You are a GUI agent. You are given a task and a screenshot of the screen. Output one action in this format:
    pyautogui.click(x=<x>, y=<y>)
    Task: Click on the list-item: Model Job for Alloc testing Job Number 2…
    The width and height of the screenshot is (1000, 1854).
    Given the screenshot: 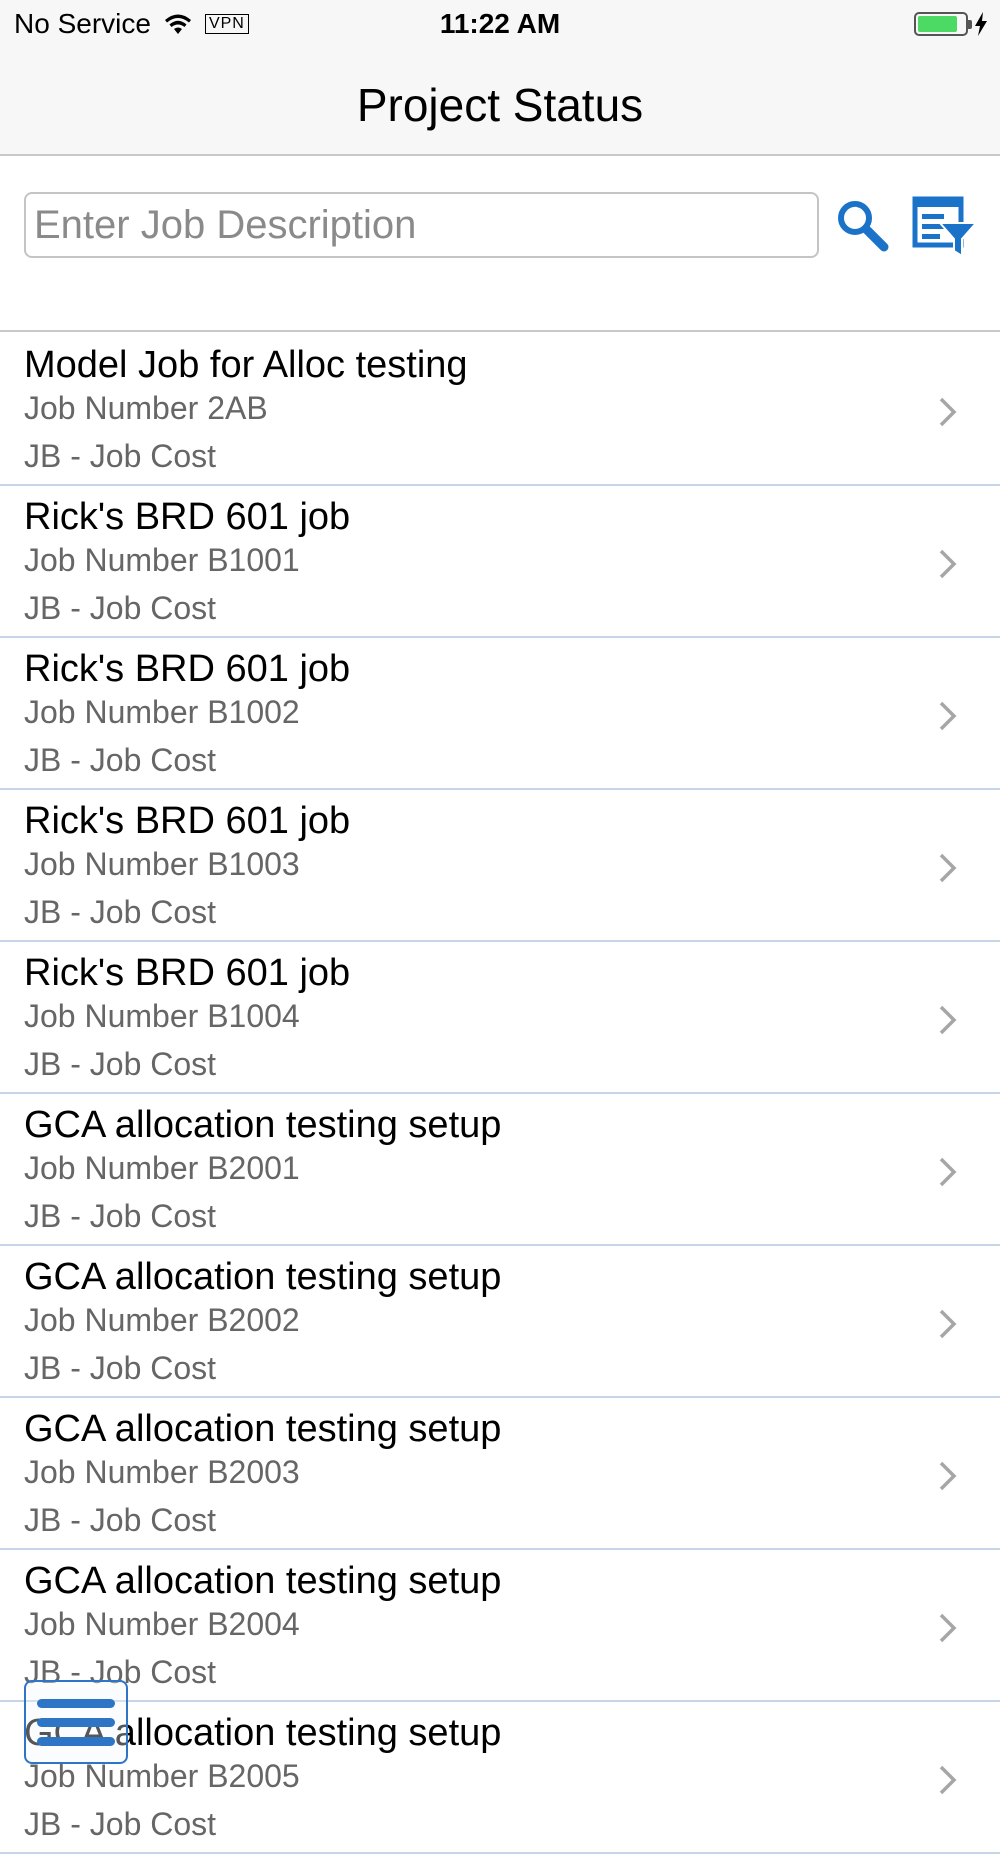 What is the action you would take?
    pyautogui.click(x=500, y=410)
    